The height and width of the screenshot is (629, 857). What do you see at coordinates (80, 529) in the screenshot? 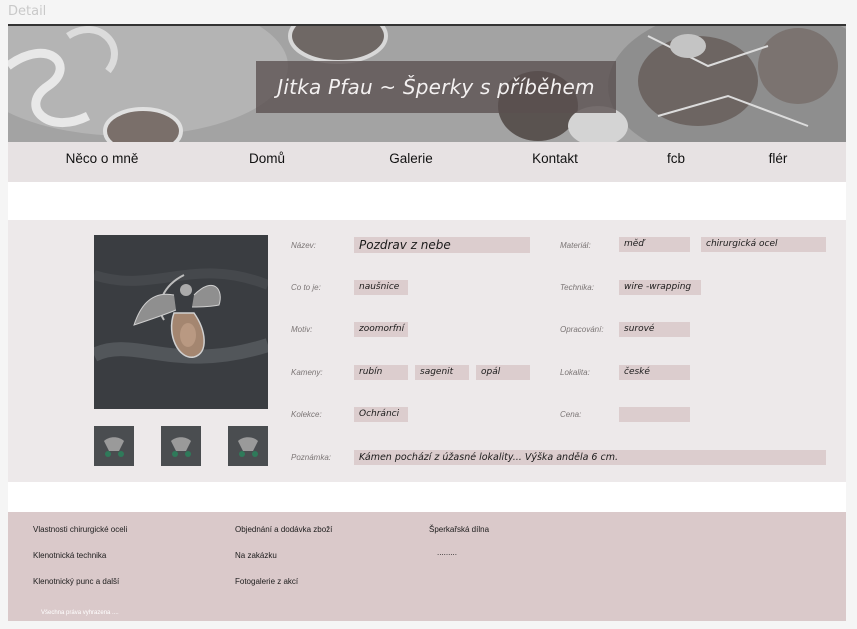
I see `footer-link-steel-properties: Vlastnosti chirurgické oceli` at bounding box center [80, 529].